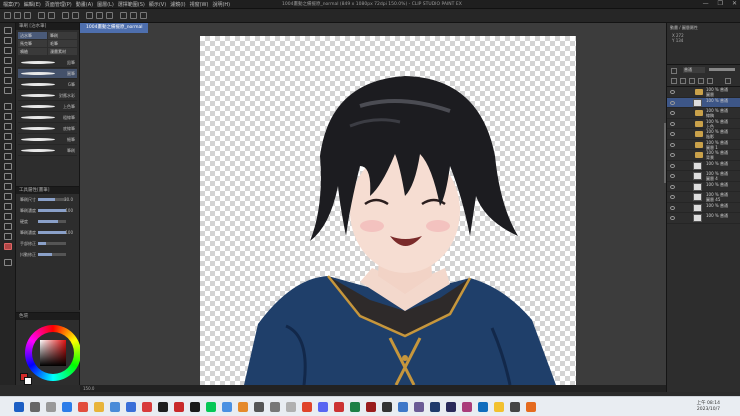 The image size is (740, 416). Describe the element at coordinates (8, 262) in the screenshot. I see `main-color-swatch` at that location.